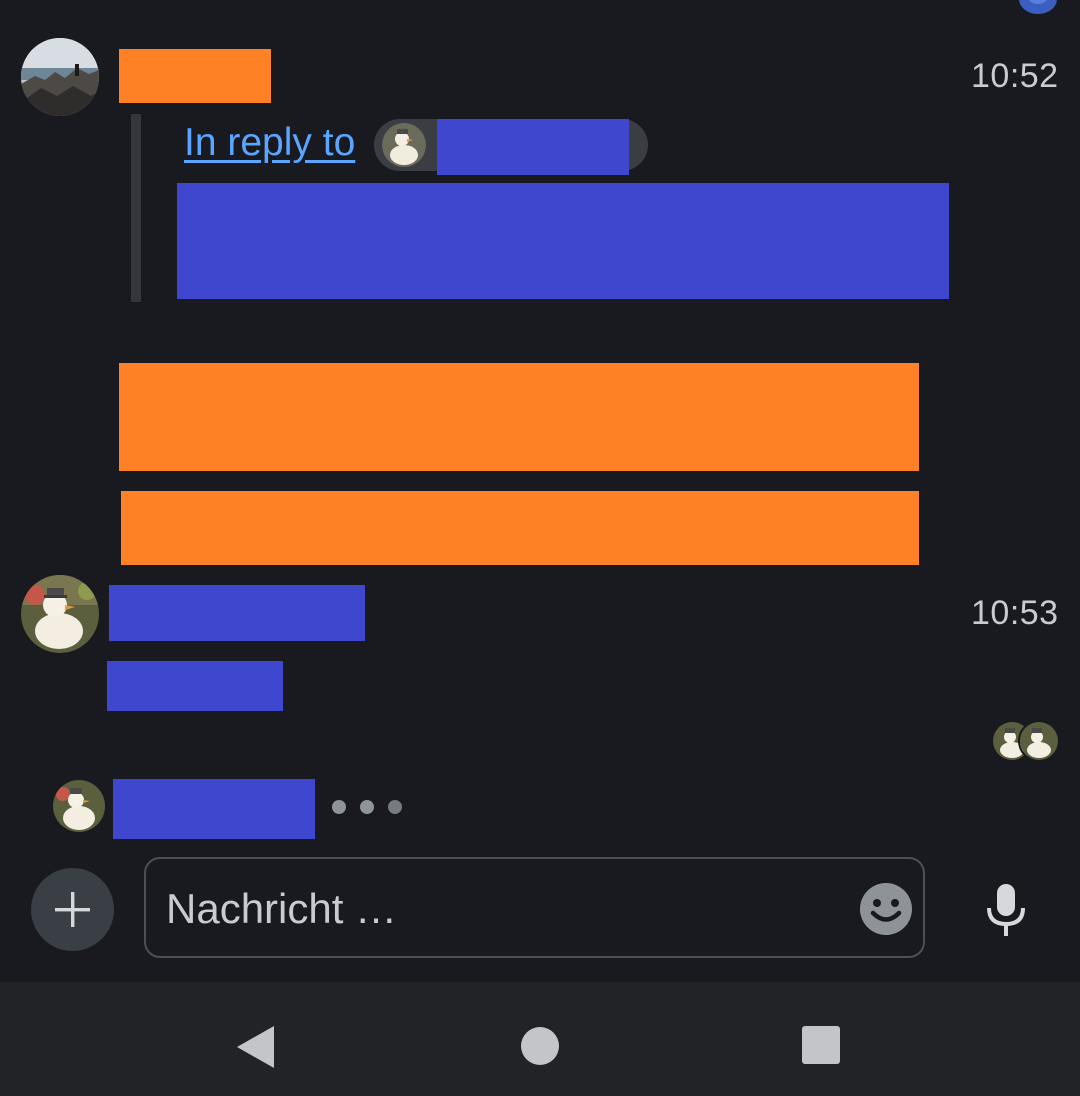 The image size is (1080, 1096). Describe the element at coordinates (1039, 741) in the screenshot. I see `read-receipt-avatar` at that location.